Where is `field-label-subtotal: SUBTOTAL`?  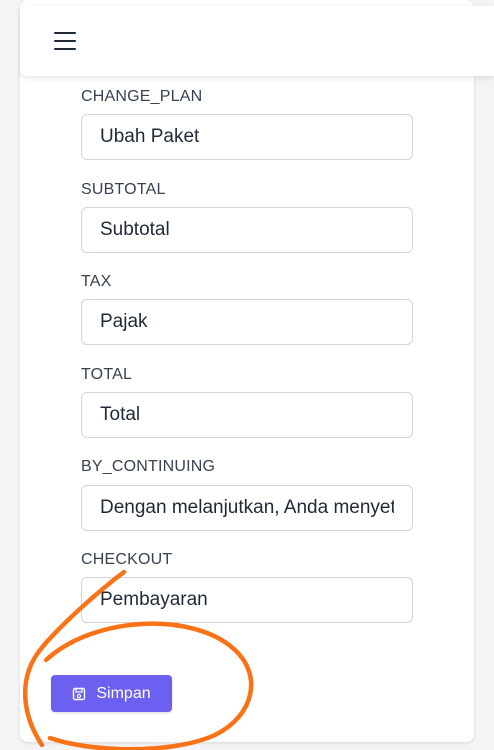 field-label-subtotal: SUBTOTAL is located at coordinates (123, 189).